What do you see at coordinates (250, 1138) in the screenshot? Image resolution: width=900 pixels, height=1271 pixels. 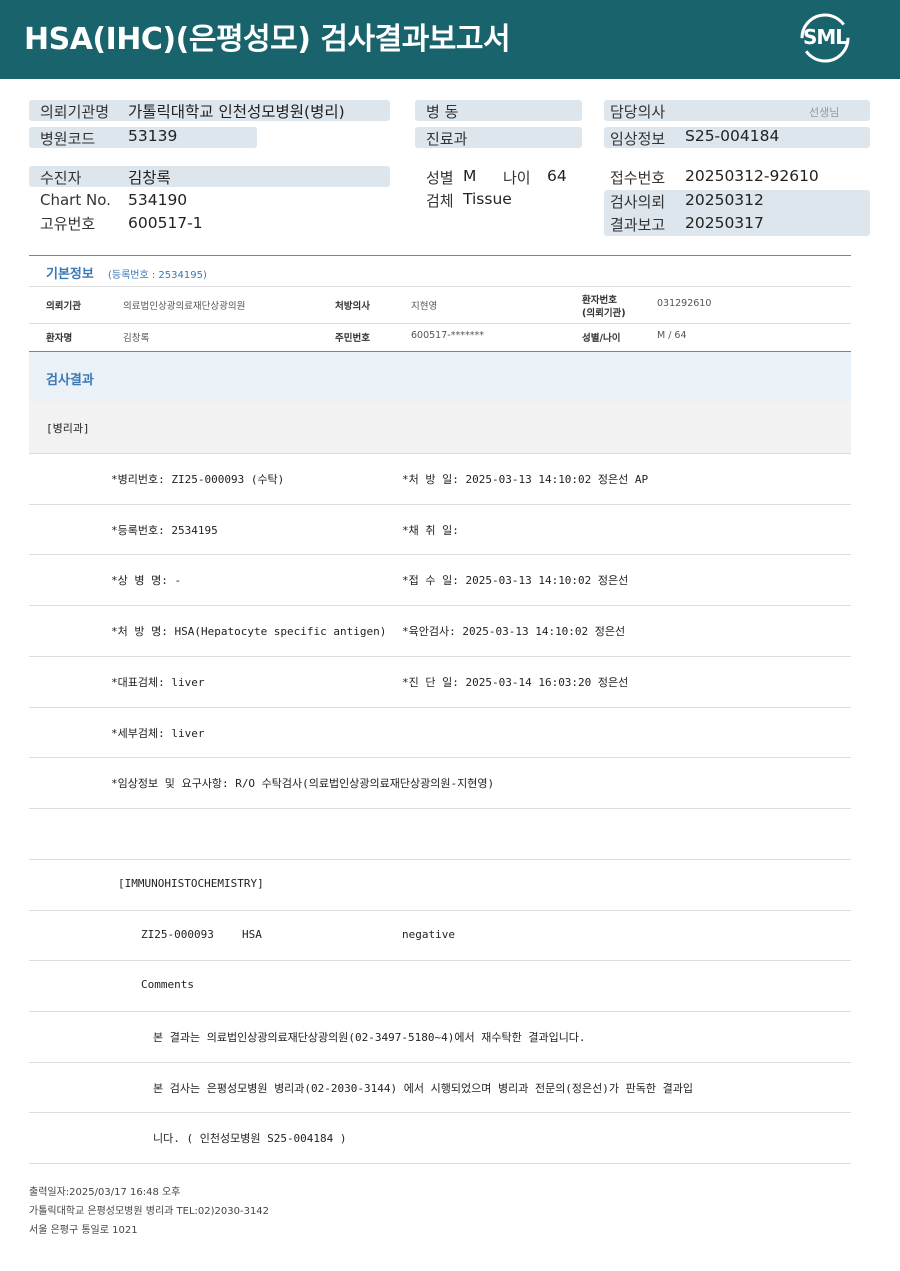 I see `comment-3: 니다. ( 인천성모병원 S25-004184 )` at bounding box center [250, 1138].